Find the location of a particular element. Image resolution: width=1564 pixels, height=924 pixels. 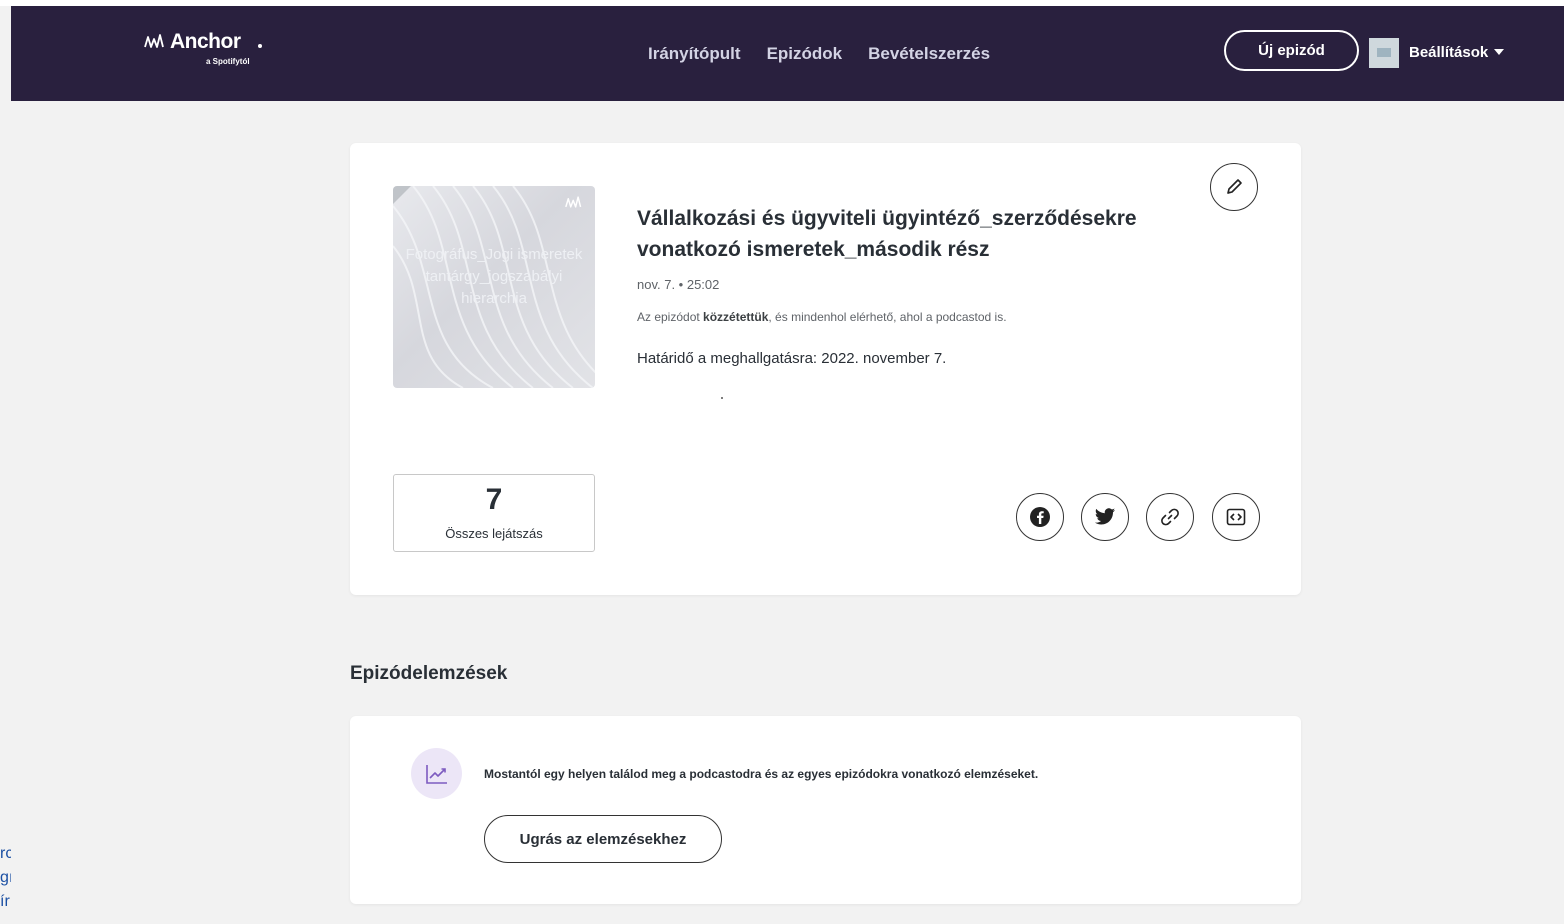

pencil-icon is located at coordinates (1234, 186).